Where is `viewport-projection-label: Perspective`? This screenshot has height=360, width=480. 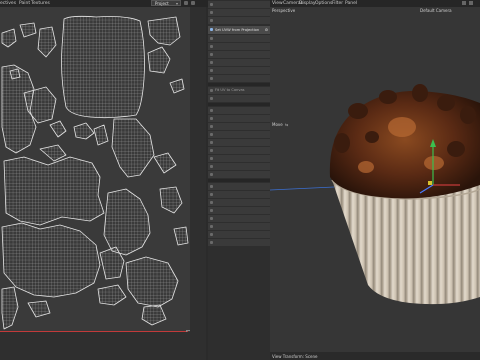 viewport-projection-label: Perspective is located at coordinates (284, 10).